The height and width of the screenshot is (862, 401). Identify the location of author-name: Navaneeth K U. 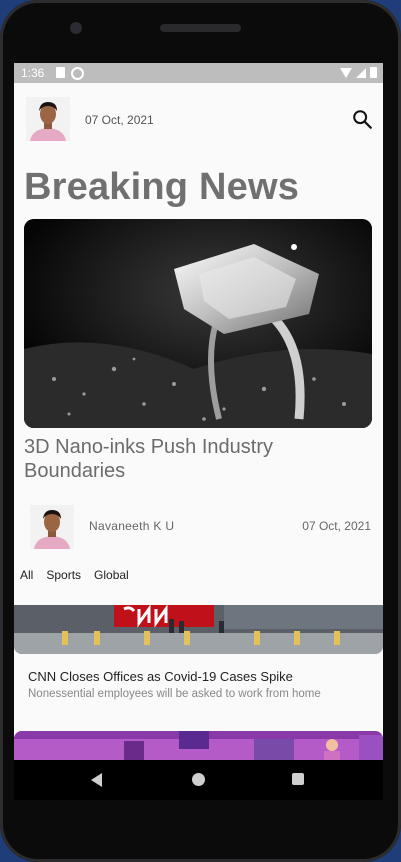
(132, 526).